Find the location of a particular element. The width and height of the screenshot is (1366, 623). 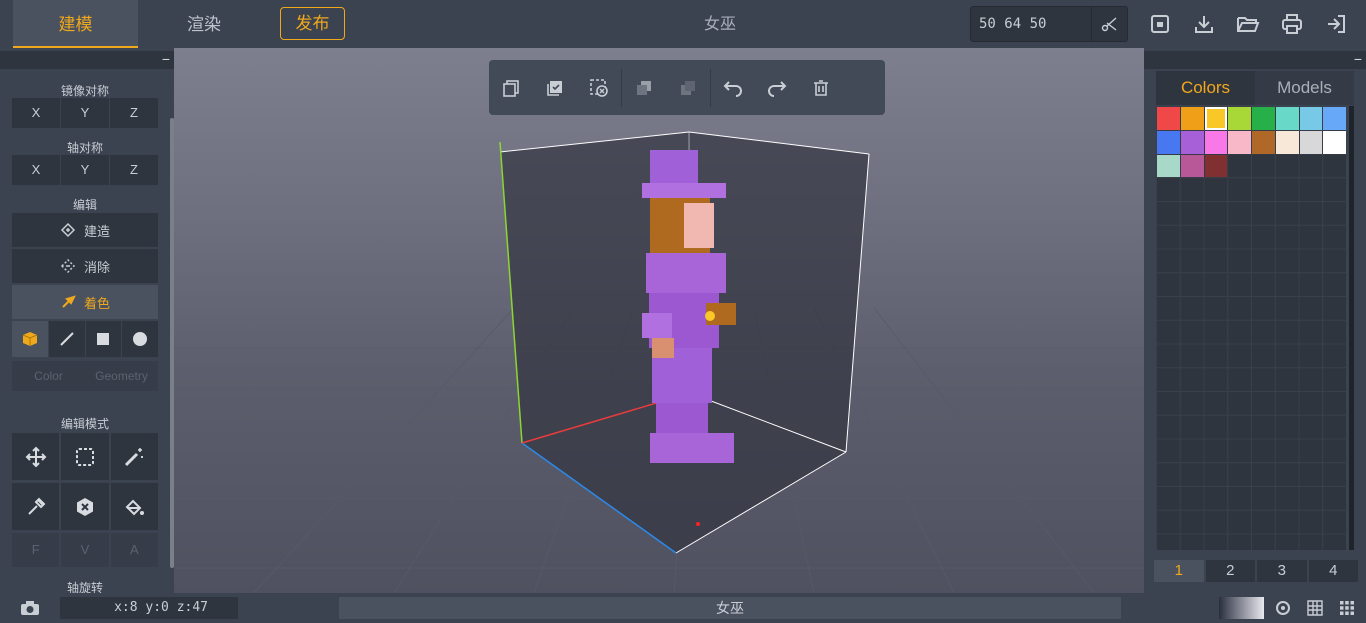

copy-button is located at coordinates (511, 87).